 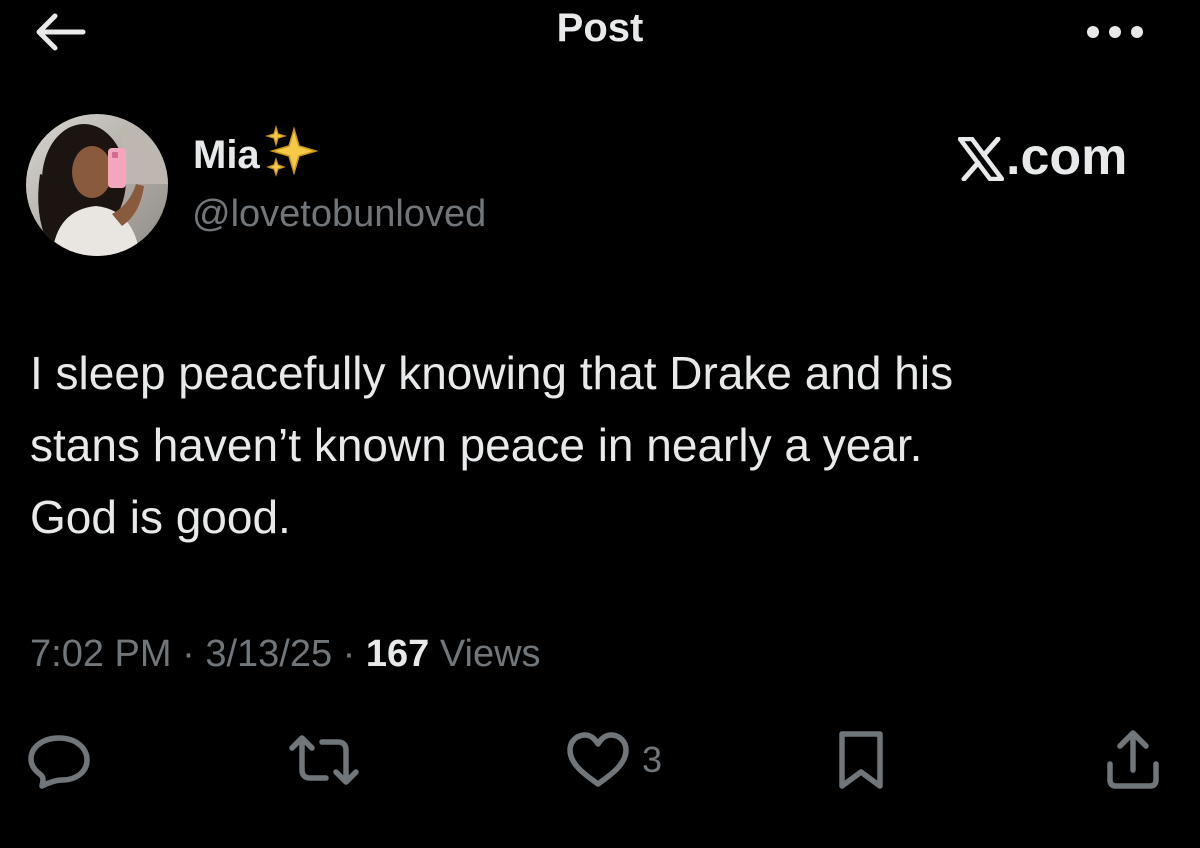 I want to click on repost-icon, so click(x=324, y=760).